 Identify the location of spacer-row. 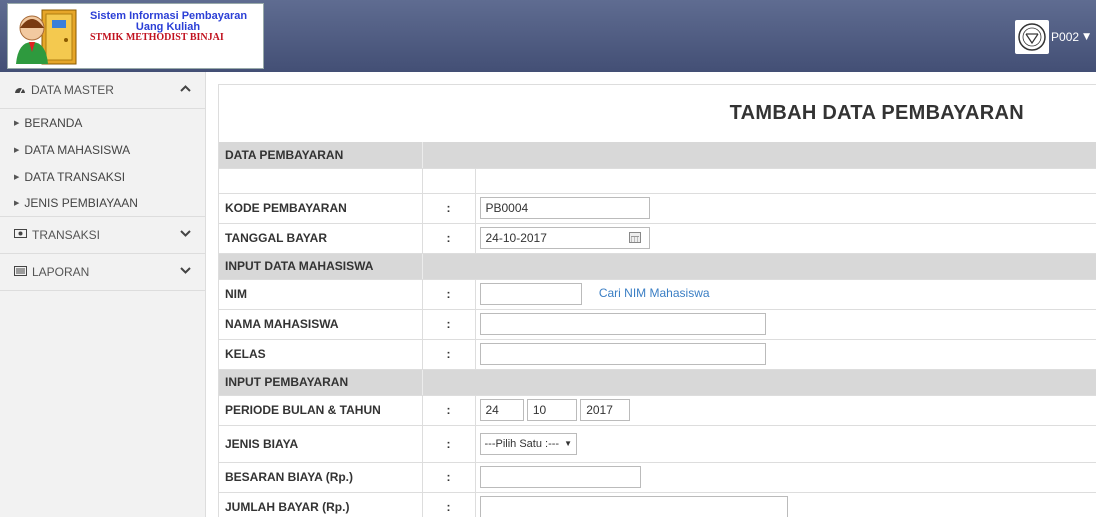
(657, 181).